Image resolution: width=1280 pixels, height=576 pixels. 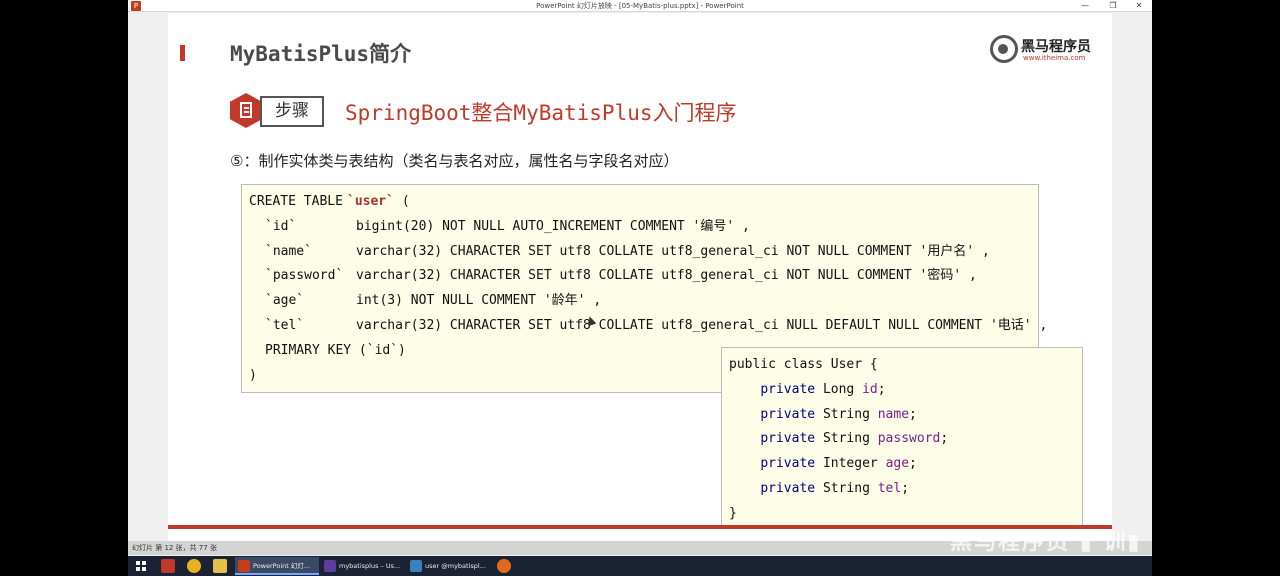 What do you see at coordinates (288, 251) in the screenshot?
I see `sql-column-name: `name`` at bounding box center [288, 251].